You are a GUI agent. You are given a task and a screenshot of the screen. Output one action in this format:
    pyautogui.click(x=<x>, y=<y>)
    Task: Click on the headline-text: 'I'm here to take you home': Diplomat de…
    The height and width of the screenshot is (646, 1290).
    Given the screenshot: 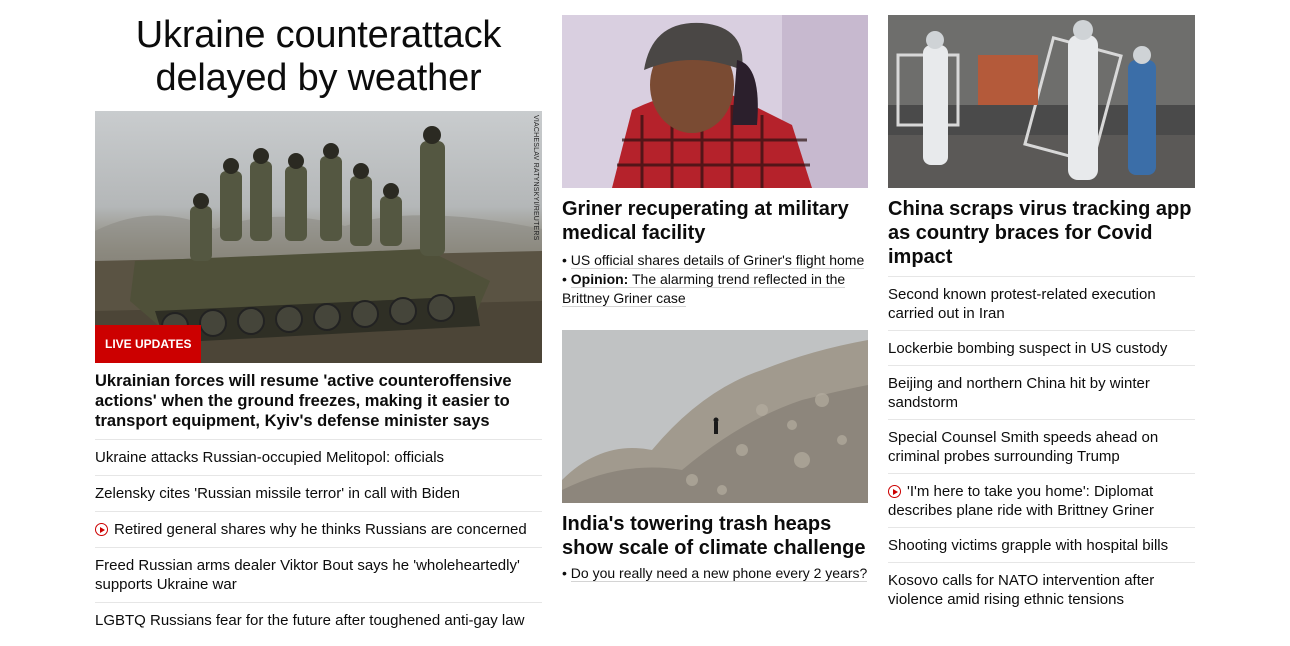 What is the action you would take?
    pyautogui.click(x=1021, y=501)
    